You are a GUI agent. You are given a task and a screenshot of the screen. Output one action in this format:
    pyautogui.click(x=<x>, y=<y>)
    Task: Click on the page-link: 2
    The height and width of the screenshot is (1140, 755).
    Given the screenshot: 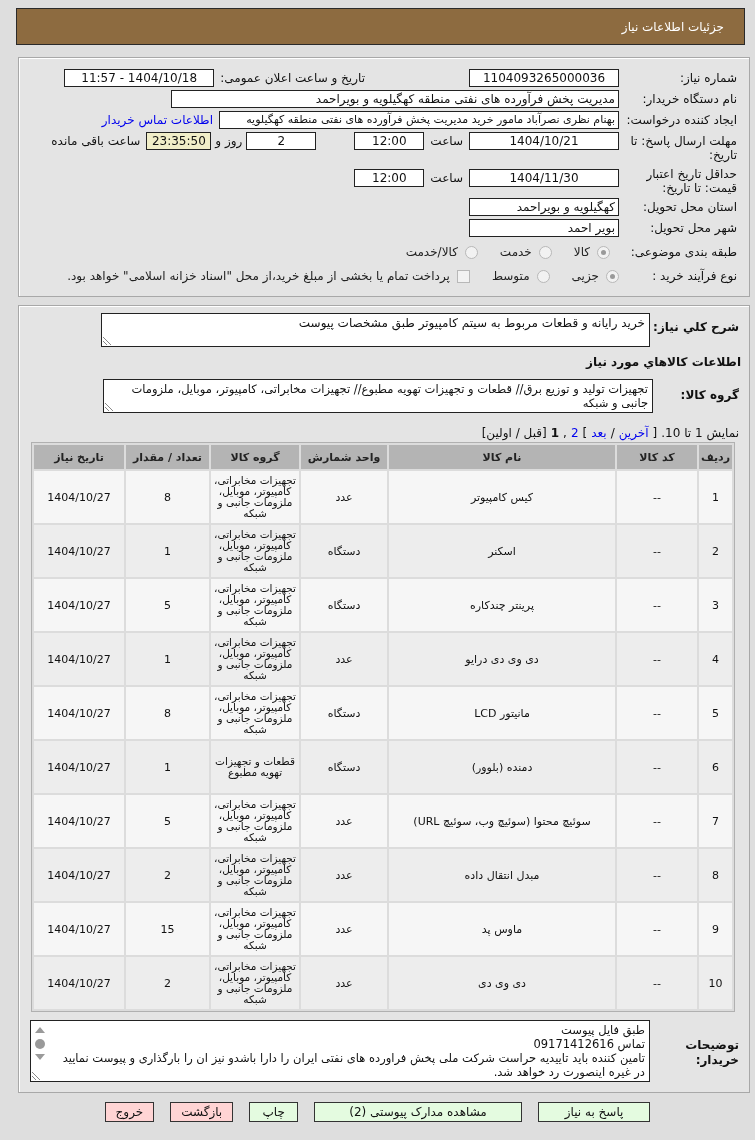 What is the action you would take?
    pyautogui.click(x=574, y=433)
    